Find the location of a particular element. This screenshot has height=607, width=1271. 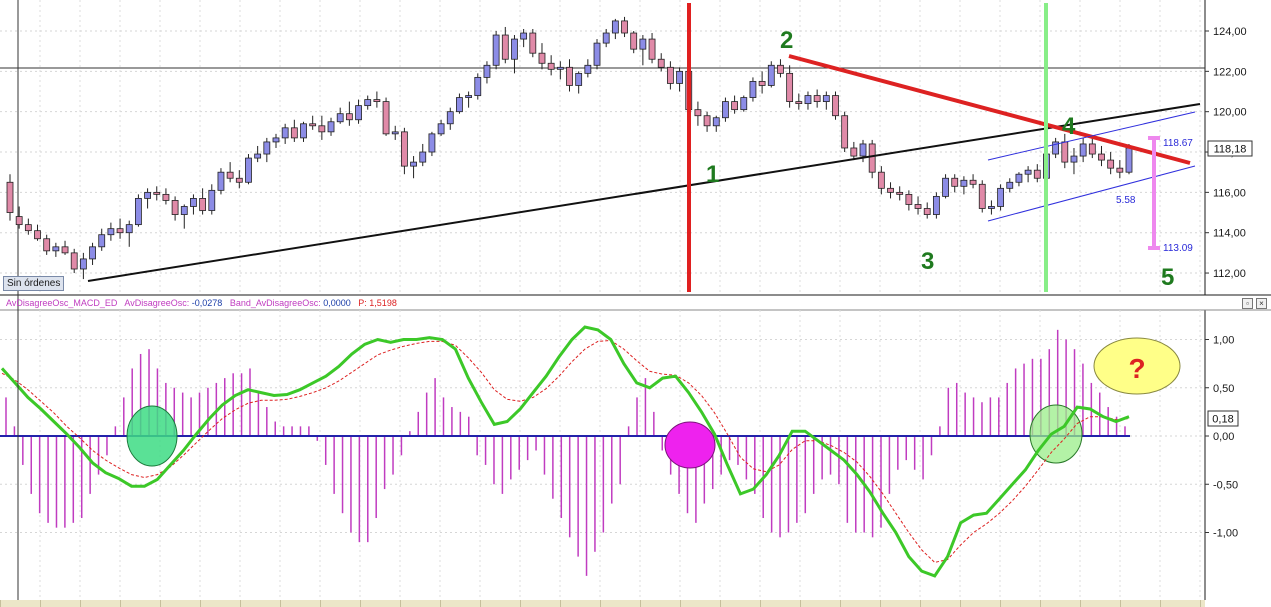

question-mark: ? is located at coordinates (1136, 368).